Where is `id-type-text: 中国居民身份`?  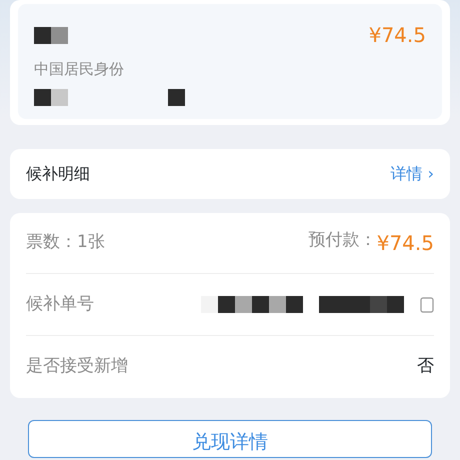 id-type-text: 中国居民身份 is located at coordinates (79, 69).